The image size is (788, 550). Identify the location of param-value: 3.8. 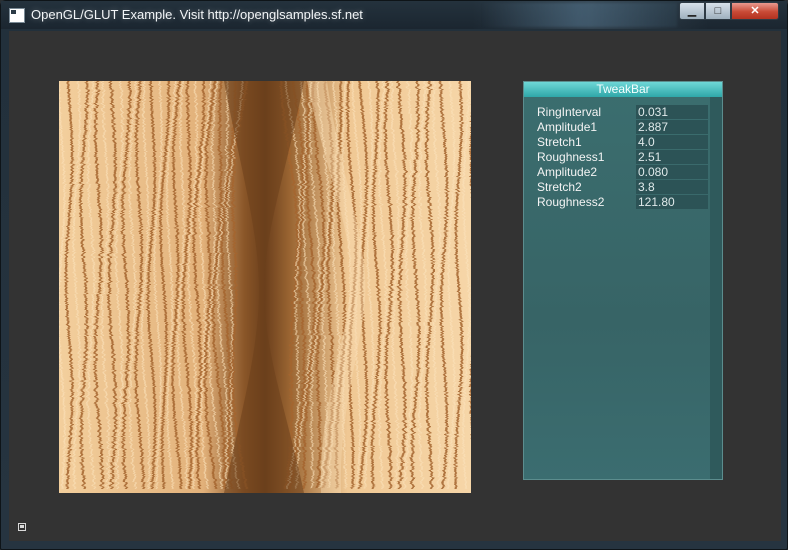
(672, 187).